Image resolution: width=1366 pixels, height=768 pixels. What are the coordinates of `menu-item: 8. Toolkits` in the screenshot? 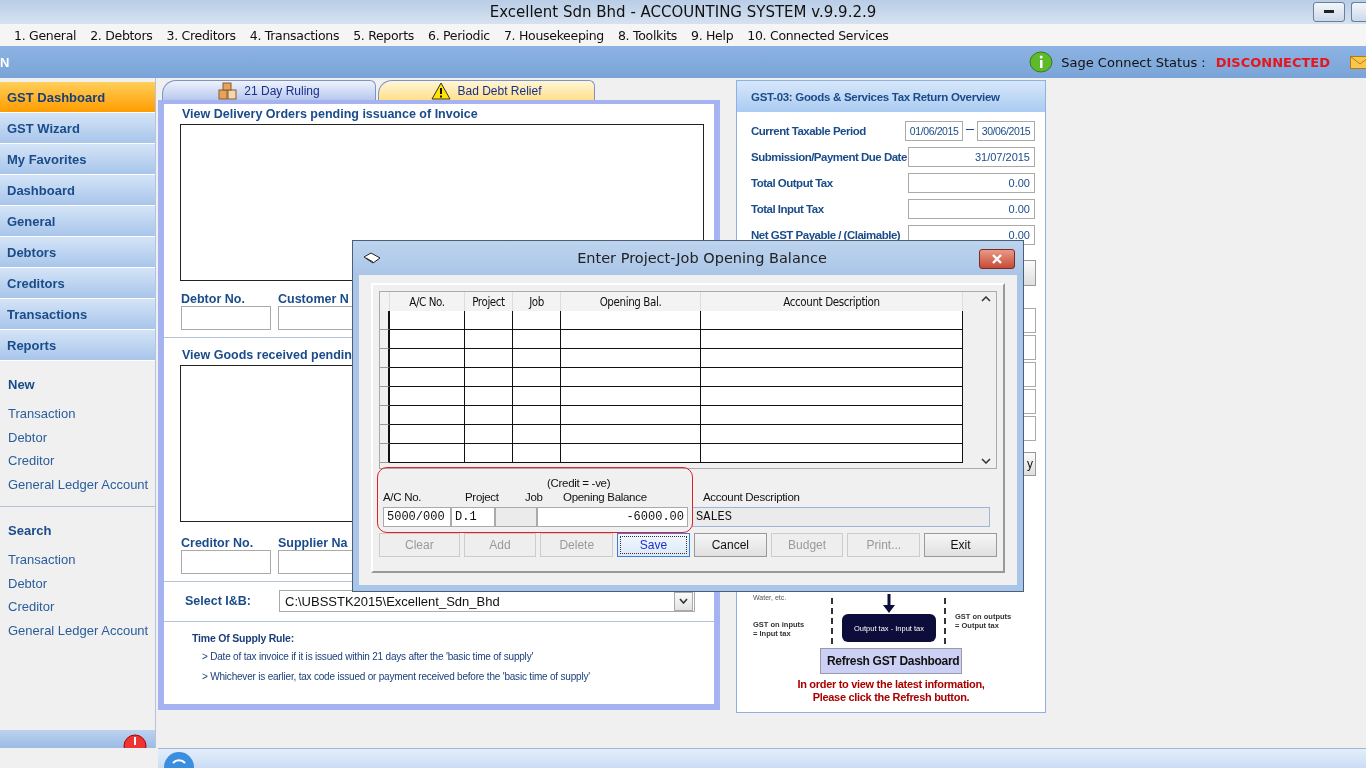 It's located at (647, 35).